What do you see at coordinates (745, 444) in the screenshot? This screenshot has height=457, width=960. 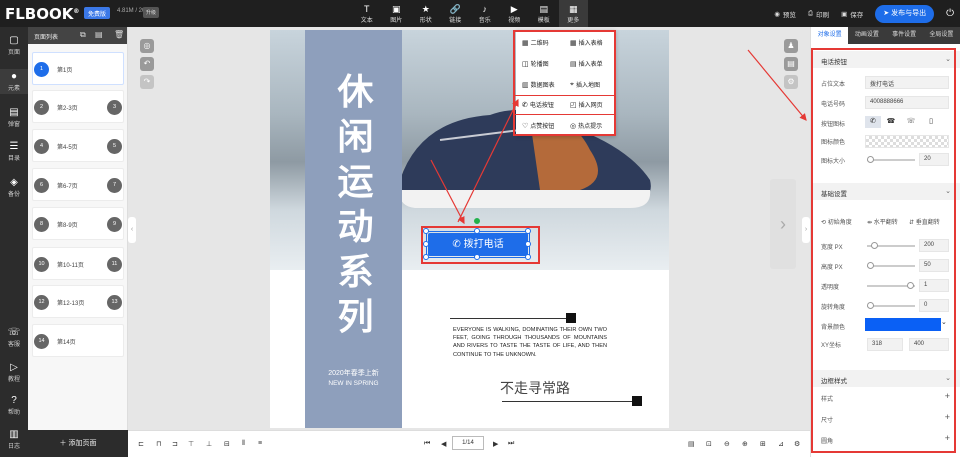 I see `zoom-in-icon: ⊕` at bounding box center [745, 444].